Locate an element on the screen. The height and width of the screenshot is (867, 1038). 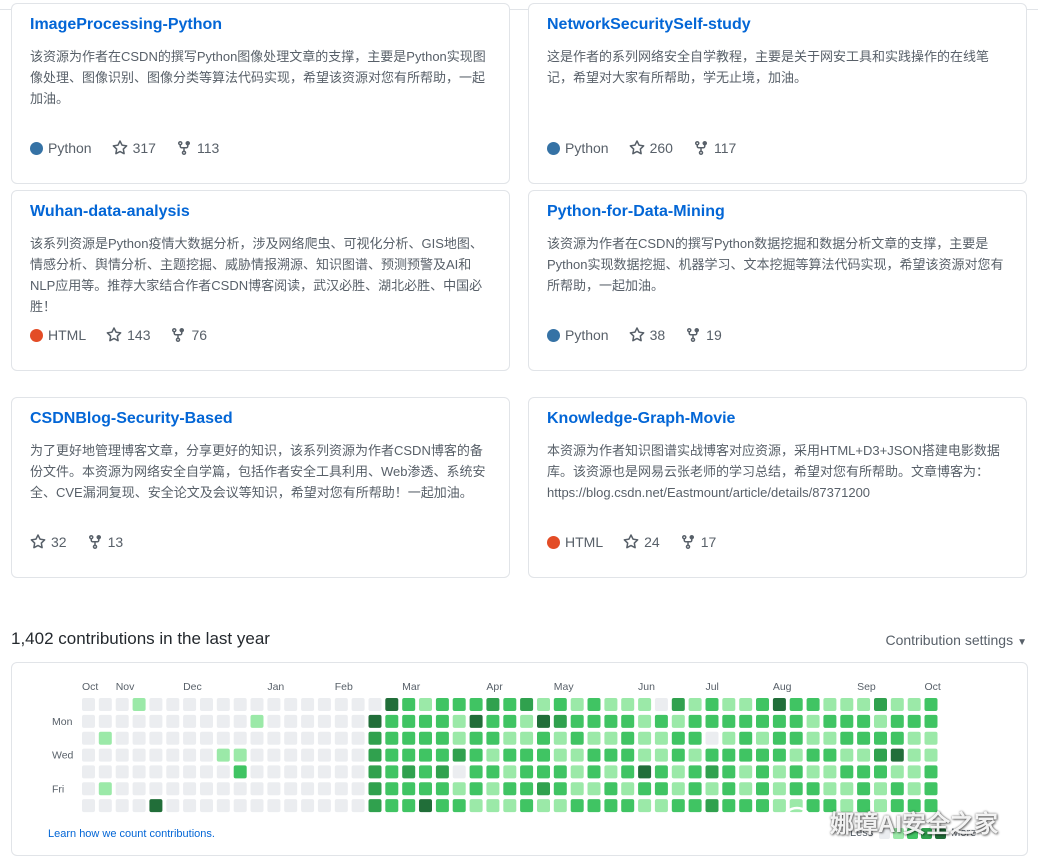
repo-stars-link: 260 is located at coordinates (651, 148).